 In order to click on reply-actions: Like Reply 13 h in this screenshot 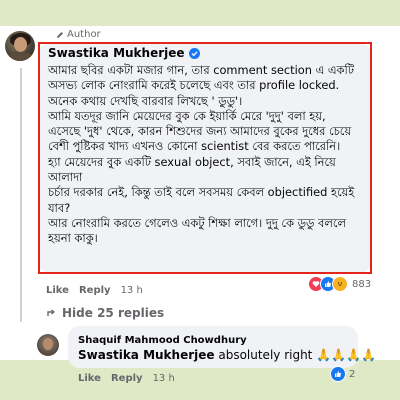, I will do `click(126, 378)`.